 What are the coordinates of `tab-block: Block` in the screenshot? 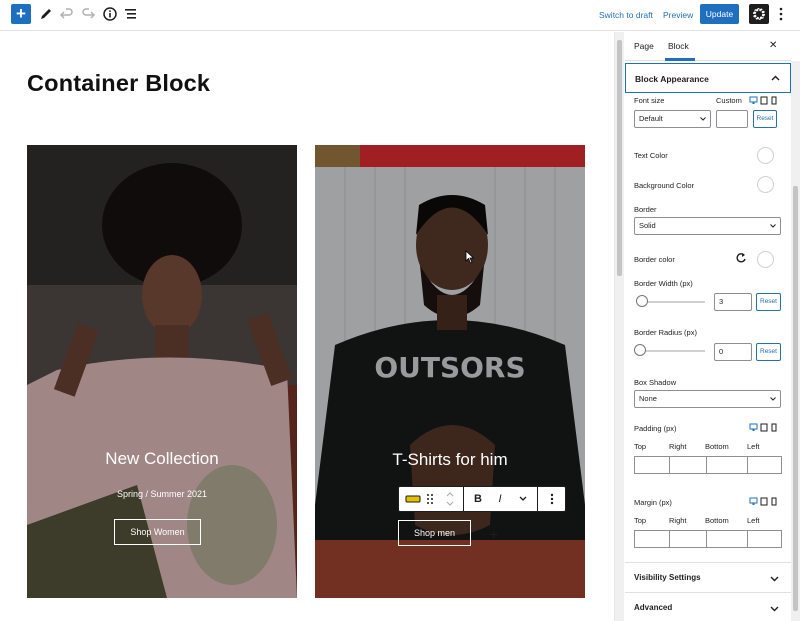 It's located at (678, 46).